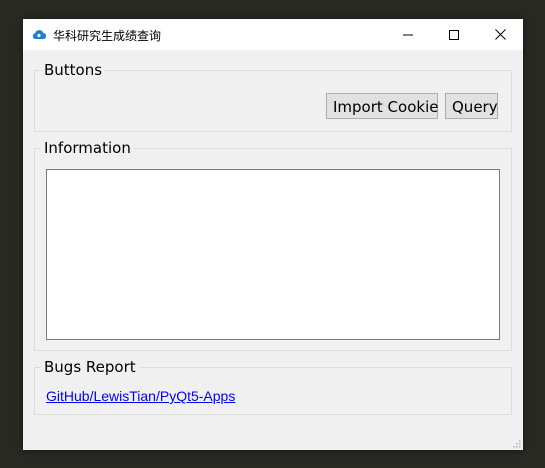 The width and height of the screenshot is (545, 468). I want to click on query-button: Query, so click(471, 106).